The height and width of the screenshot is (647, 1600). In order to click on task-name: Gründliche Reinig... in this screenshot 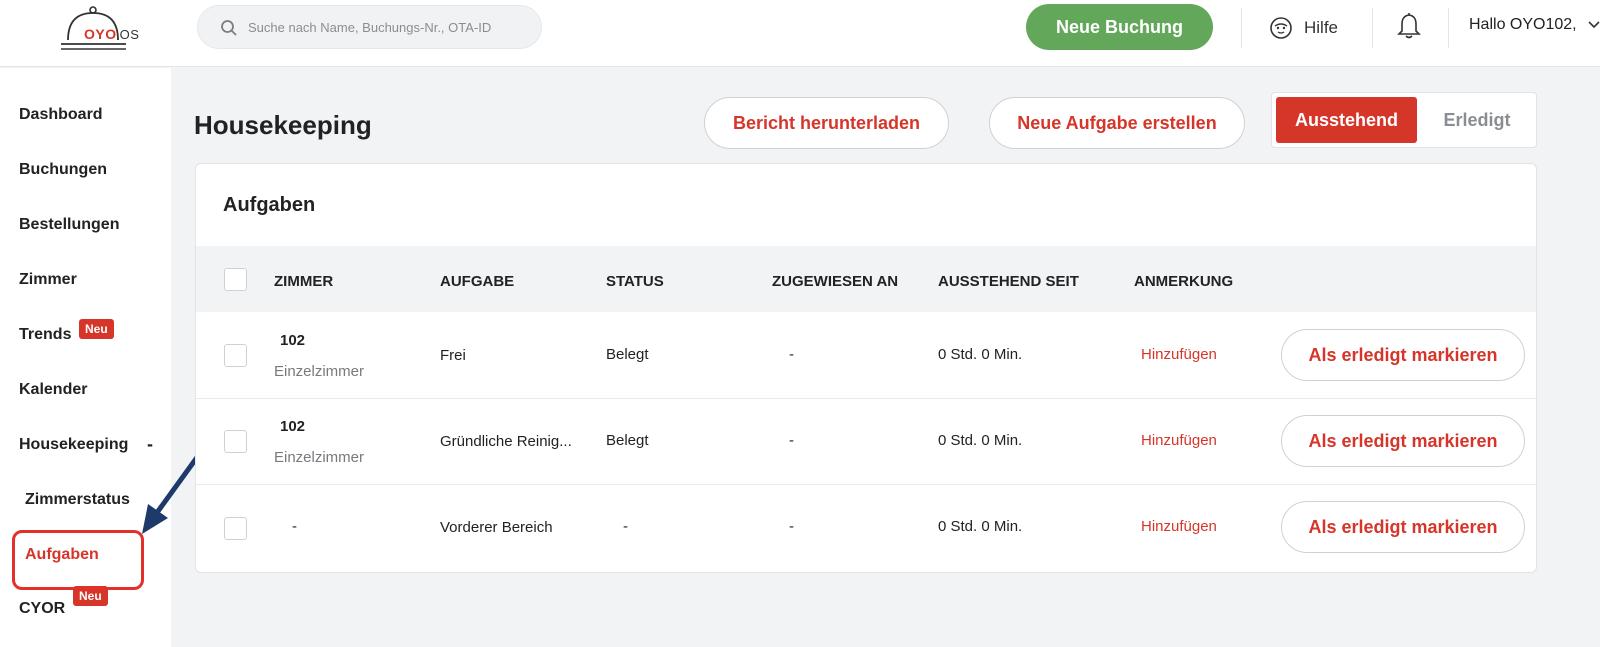, I will do `click(506, 441)`.